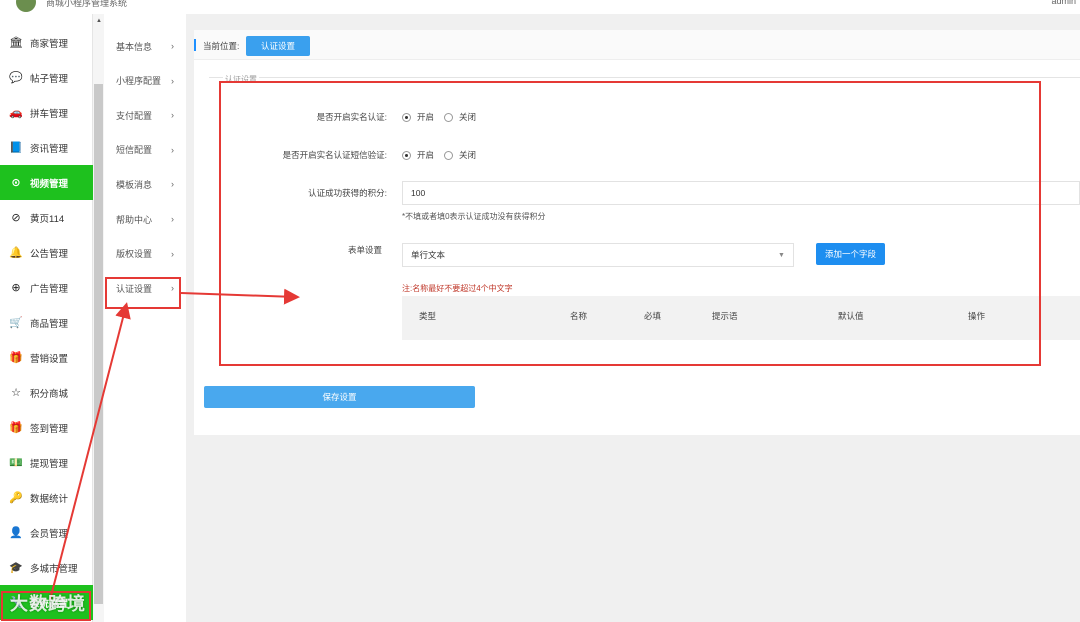  What do you see at coordinates (16, 148) in the screenshot?
I see `book-icon: 📘` at bounding box center [16, 148].